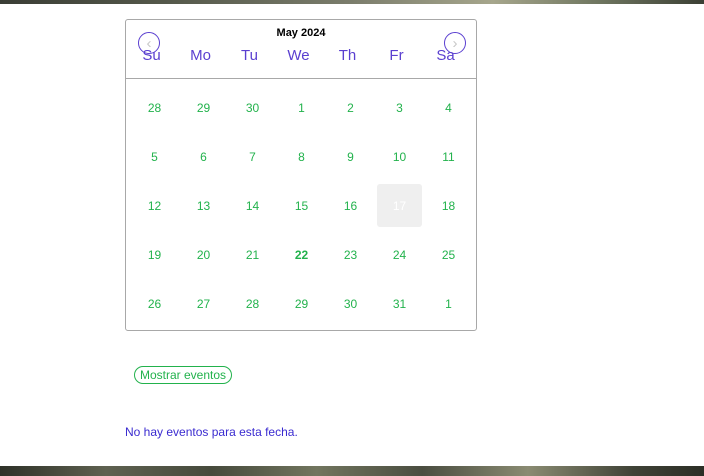 The width and height of the screenshot is (704, 476). What do you see at coordinates (445, 55) in the screenshot?
I see `weekday-label: Sa` at bounding box center [445, 55].